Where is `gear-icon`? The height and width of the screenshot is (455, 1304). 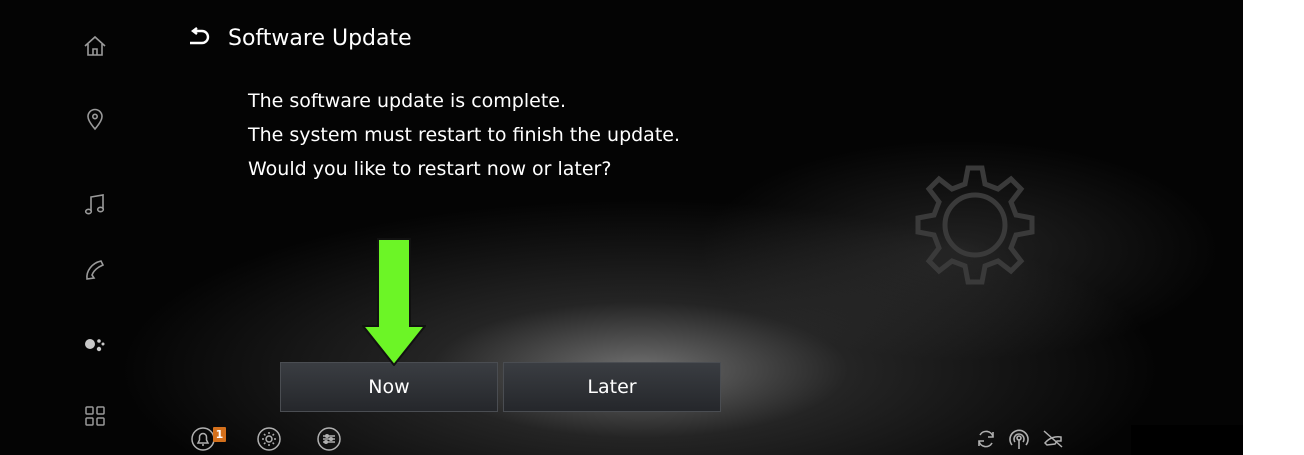 gear-icon is located at coordinates (975, 225).